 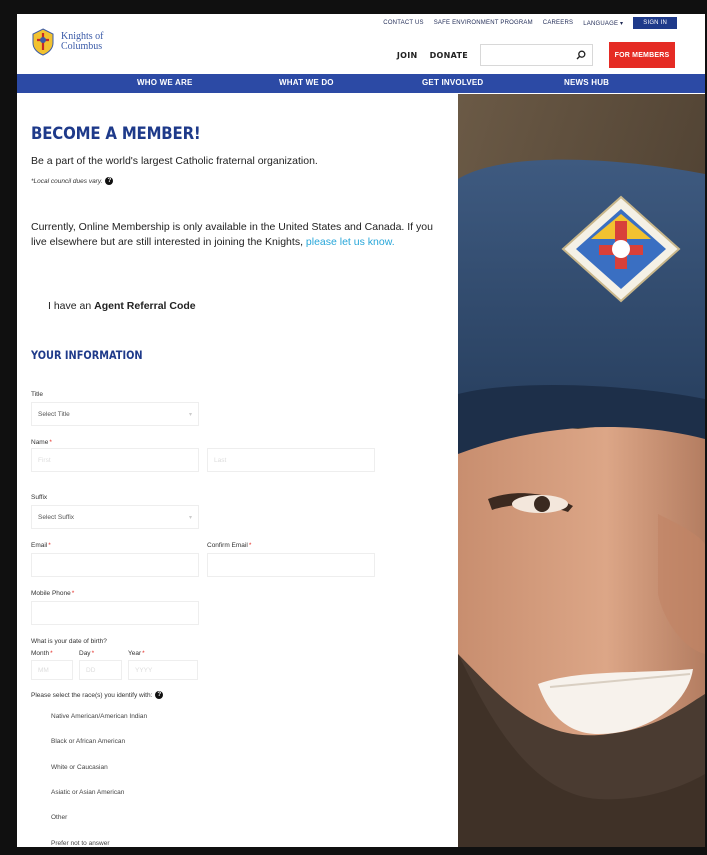 I want to click on for-members-button: FOR MEMBERS, so click(x=642, y=55).